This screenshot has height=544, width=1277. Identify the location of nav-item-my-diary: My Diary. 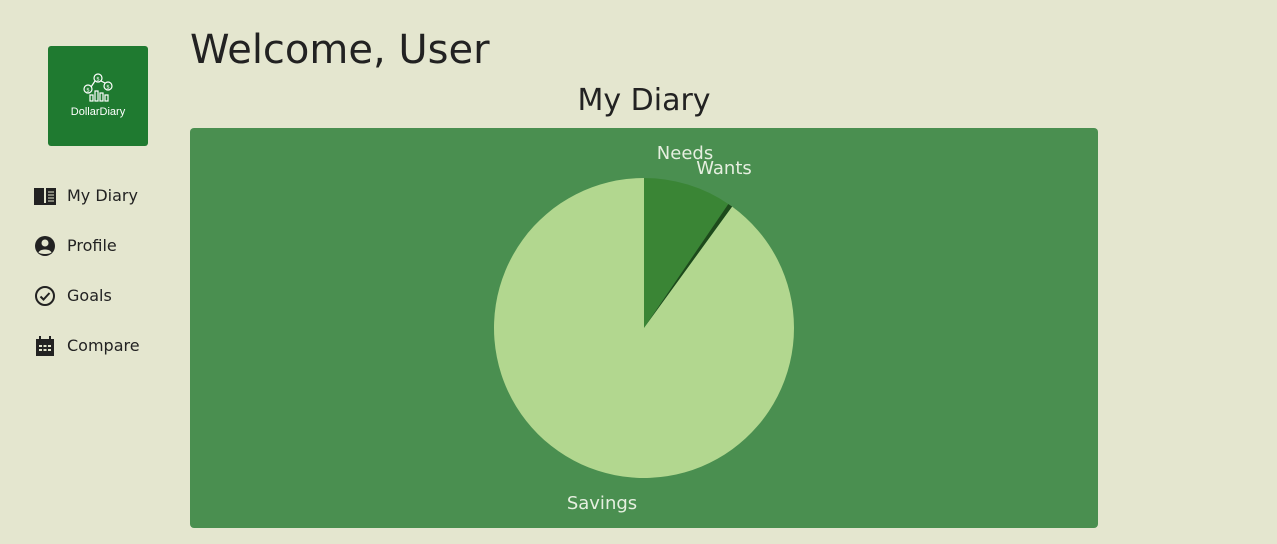
(103, 196).